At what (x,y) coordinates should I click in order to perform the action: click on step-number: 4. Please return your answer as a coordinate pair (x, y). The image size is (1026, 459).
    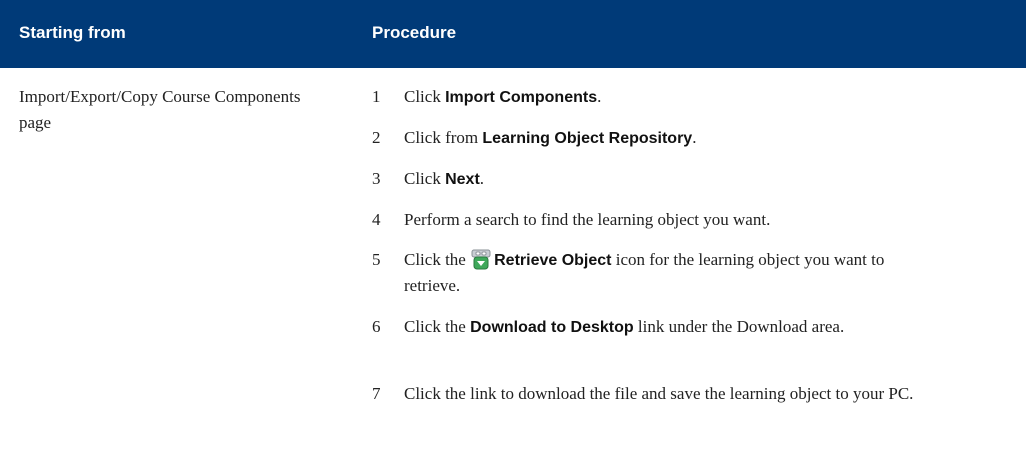
    Looking at the image, I should click on (376, 219).